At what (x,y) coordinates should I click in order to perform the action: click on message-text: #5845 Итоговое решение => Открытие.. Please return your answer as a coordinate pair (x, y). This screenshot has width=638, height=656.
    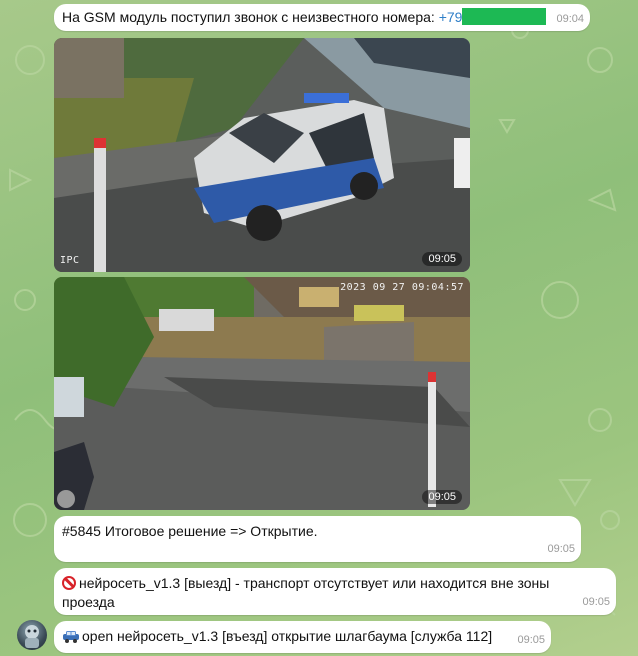
    Looking at the image, I should click on (190, 531).